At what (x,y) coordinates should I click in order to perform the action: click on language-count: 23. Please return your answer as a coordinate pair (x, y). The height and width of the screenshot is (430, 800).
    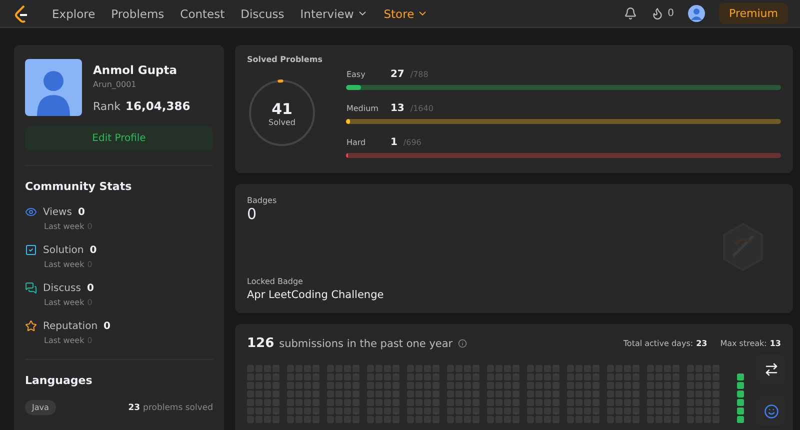
    Looking at the image, I should click on (134, 407).